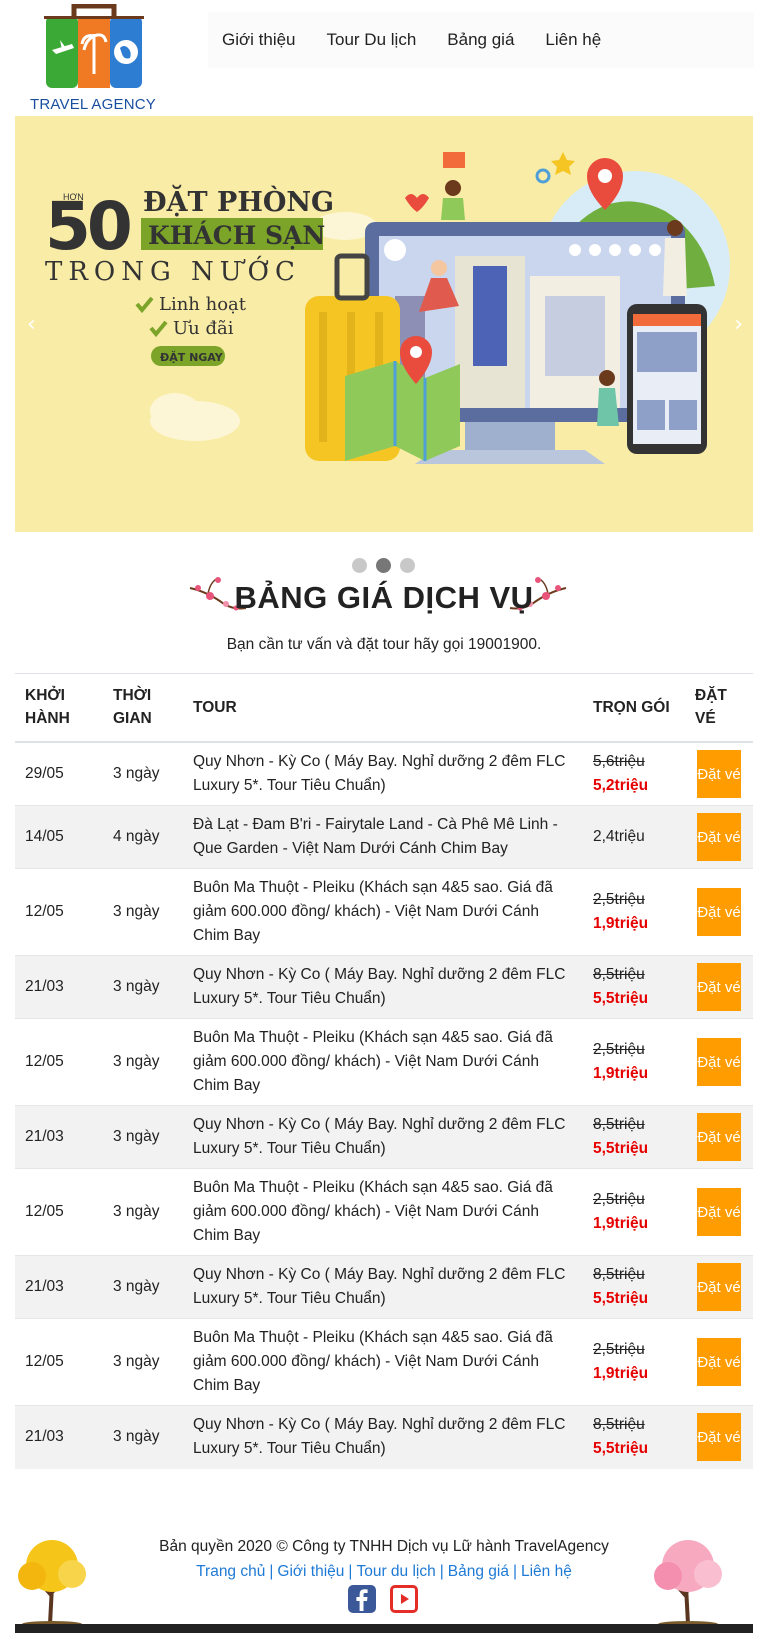 This screenshot has height=1633, width=768. Describe the element at coordinates (31, 324) in the screenshot. I see `carousel-prev-icon: ‹` at that location.